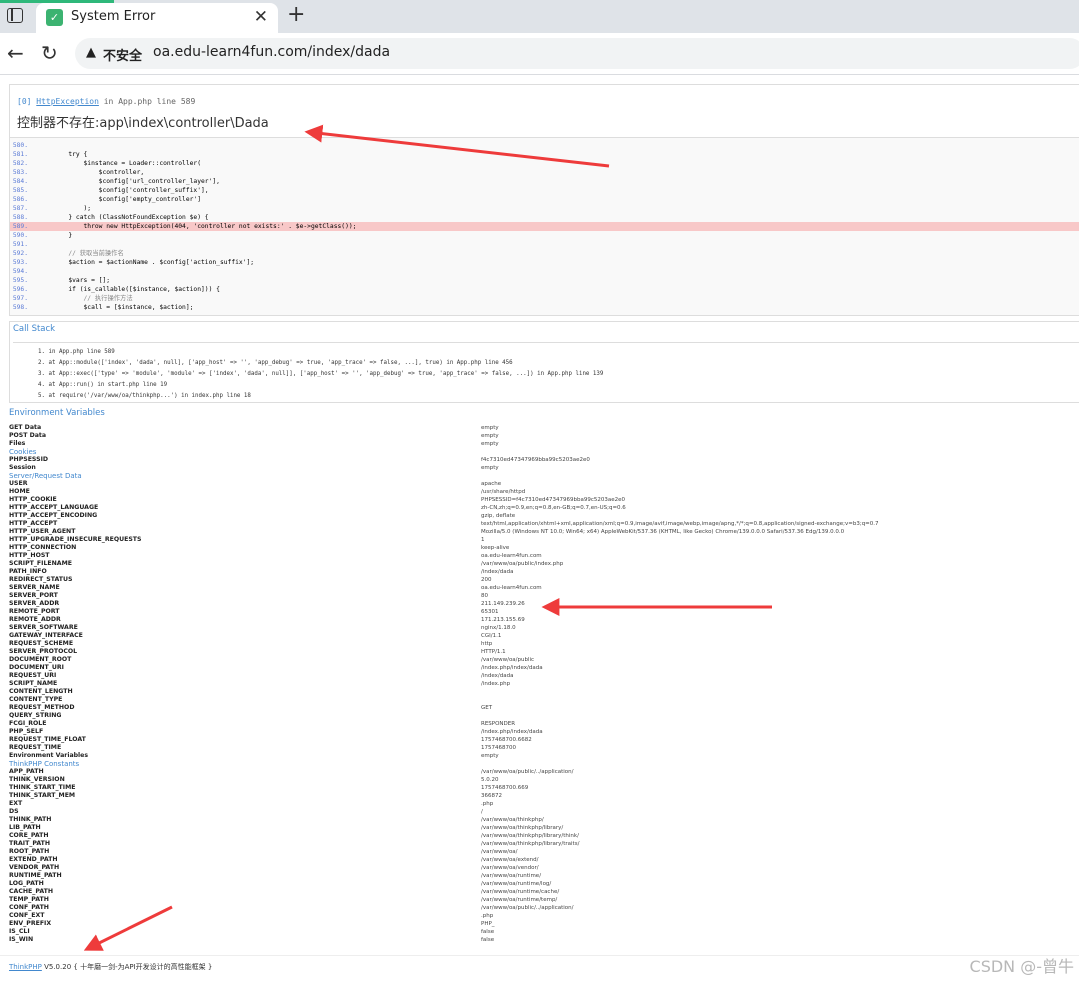  I want to click on warning-icon: ▲, so click(91, 52).